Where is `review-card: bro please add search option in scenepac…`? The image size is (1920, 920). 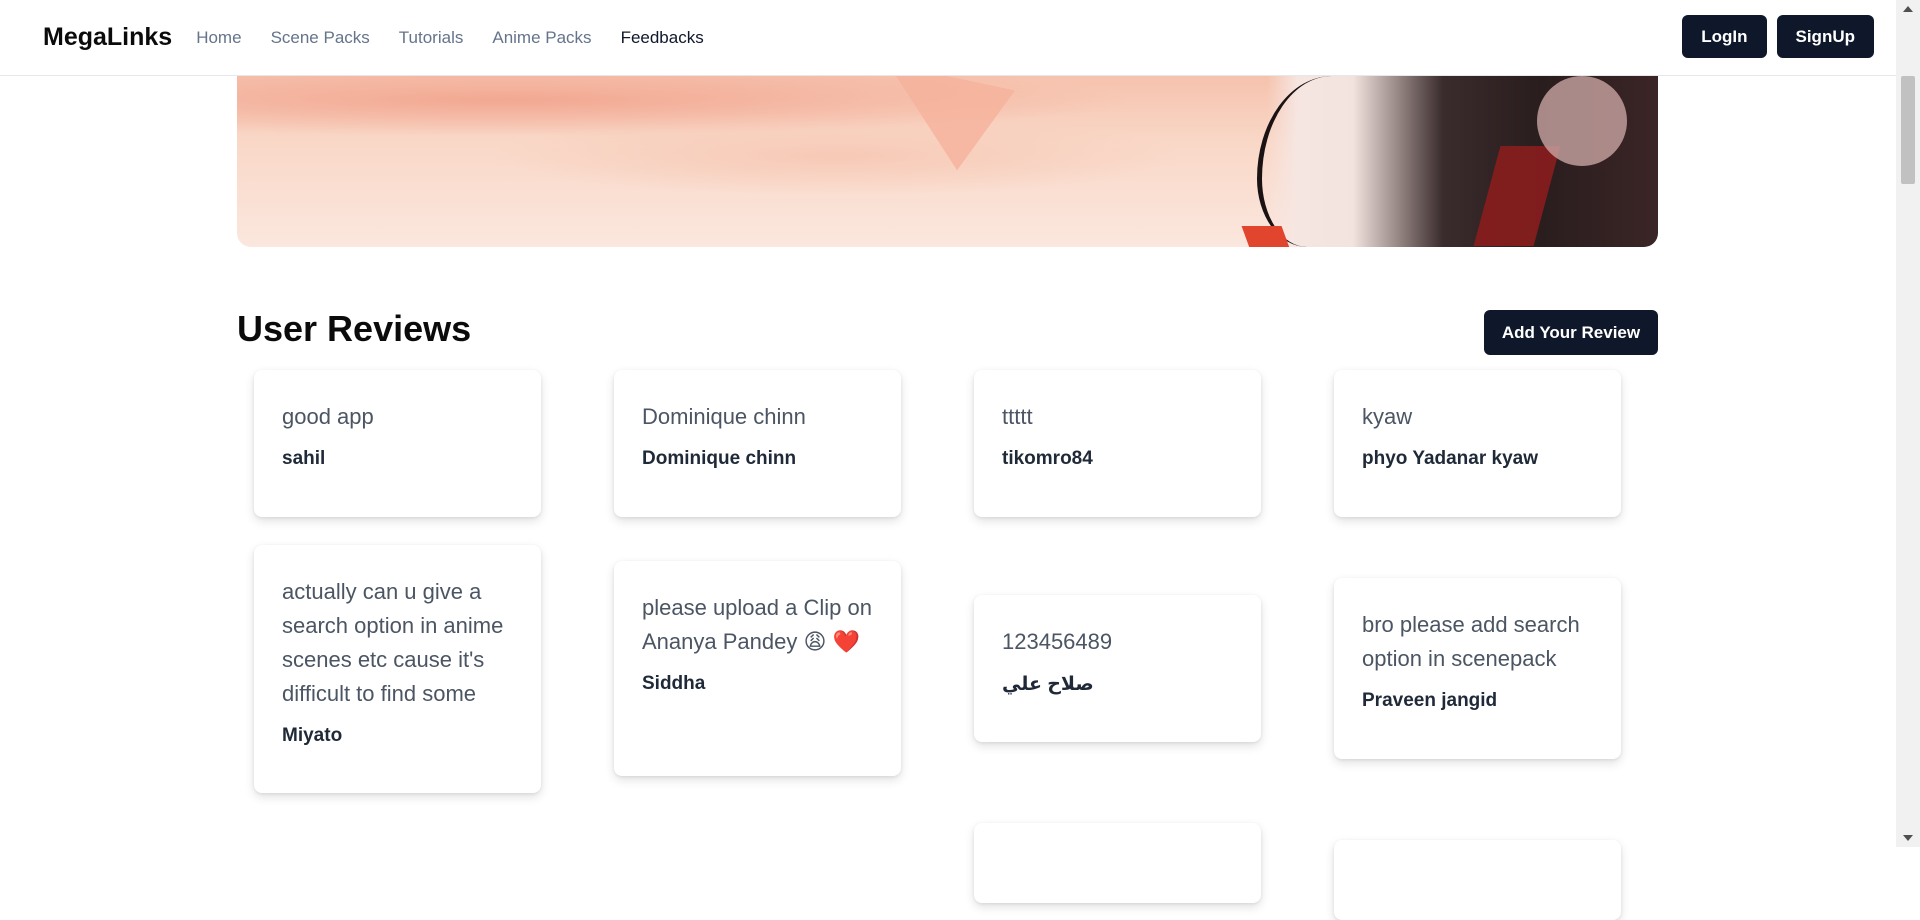
review-card: bro please add search option in scenepac… is located at coordinates (1477, 668).